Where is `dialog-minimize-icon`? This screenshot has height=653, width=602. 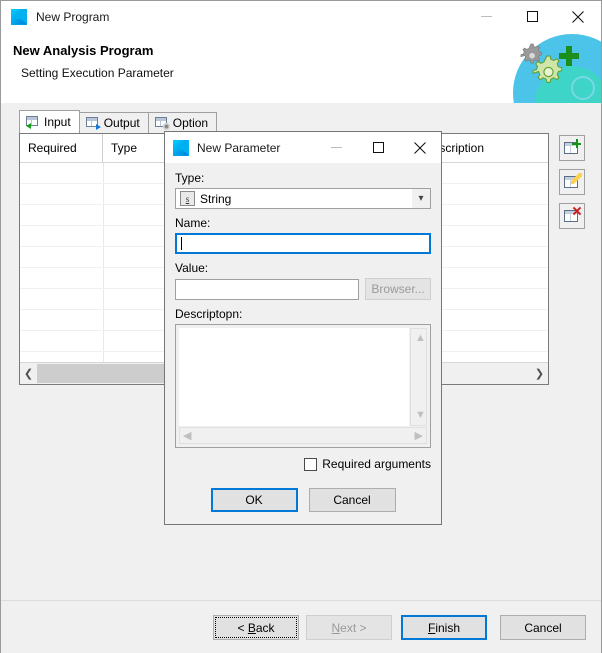
dialog-minimize-icon is located at coordinates (336, 148).